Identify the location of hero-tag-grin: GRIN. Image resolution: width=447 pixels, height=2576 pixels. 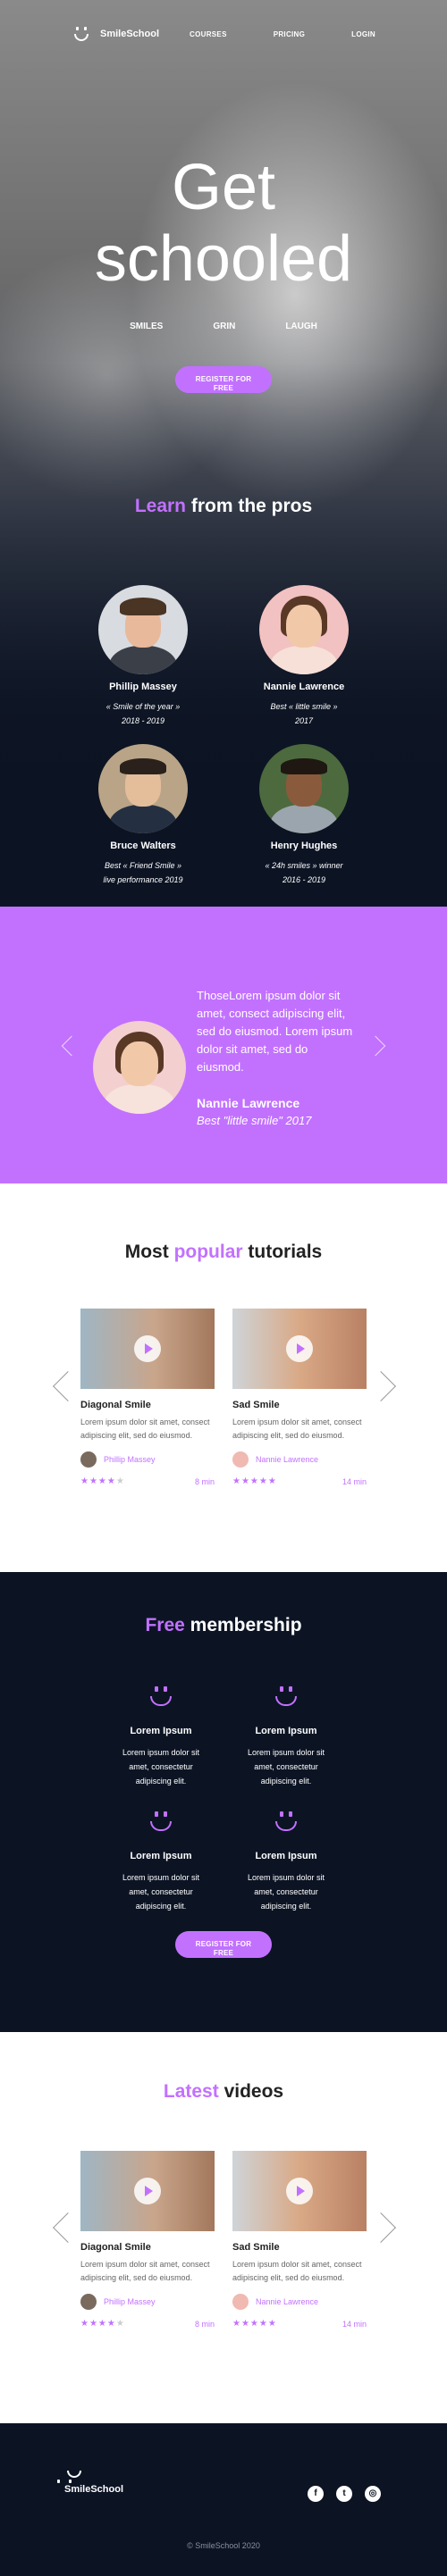
(224, 326).